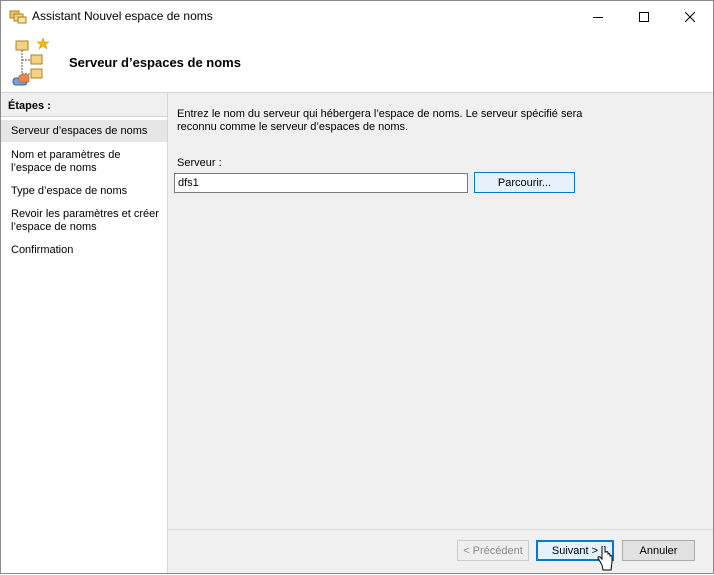 This screenshot has width=714, height=575. What do you see at coordinates (18, 16) in the screenshot?
I see `namespace-wizard-icon` at bounding box center [18, 16].